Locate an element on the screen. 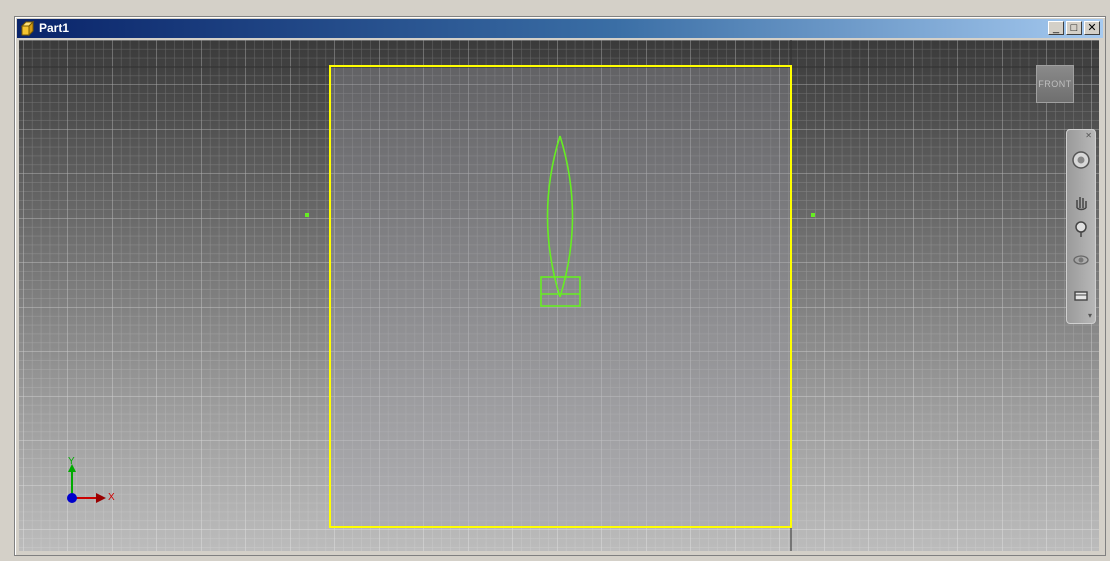 This screenshot has height=561, width=1110. window-title: Part1 is located at coordinates (54, 28).